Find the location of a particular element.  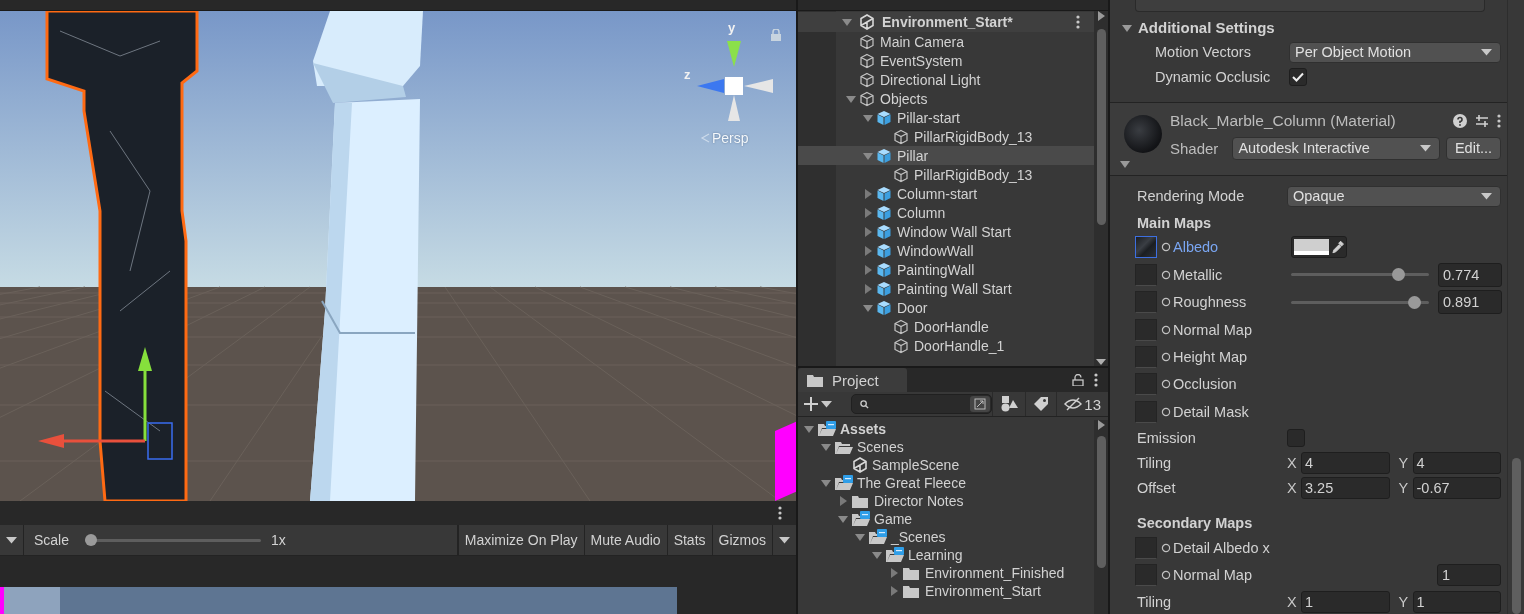

project-tree-item: SampleScene is located at coordinates (946, 465).